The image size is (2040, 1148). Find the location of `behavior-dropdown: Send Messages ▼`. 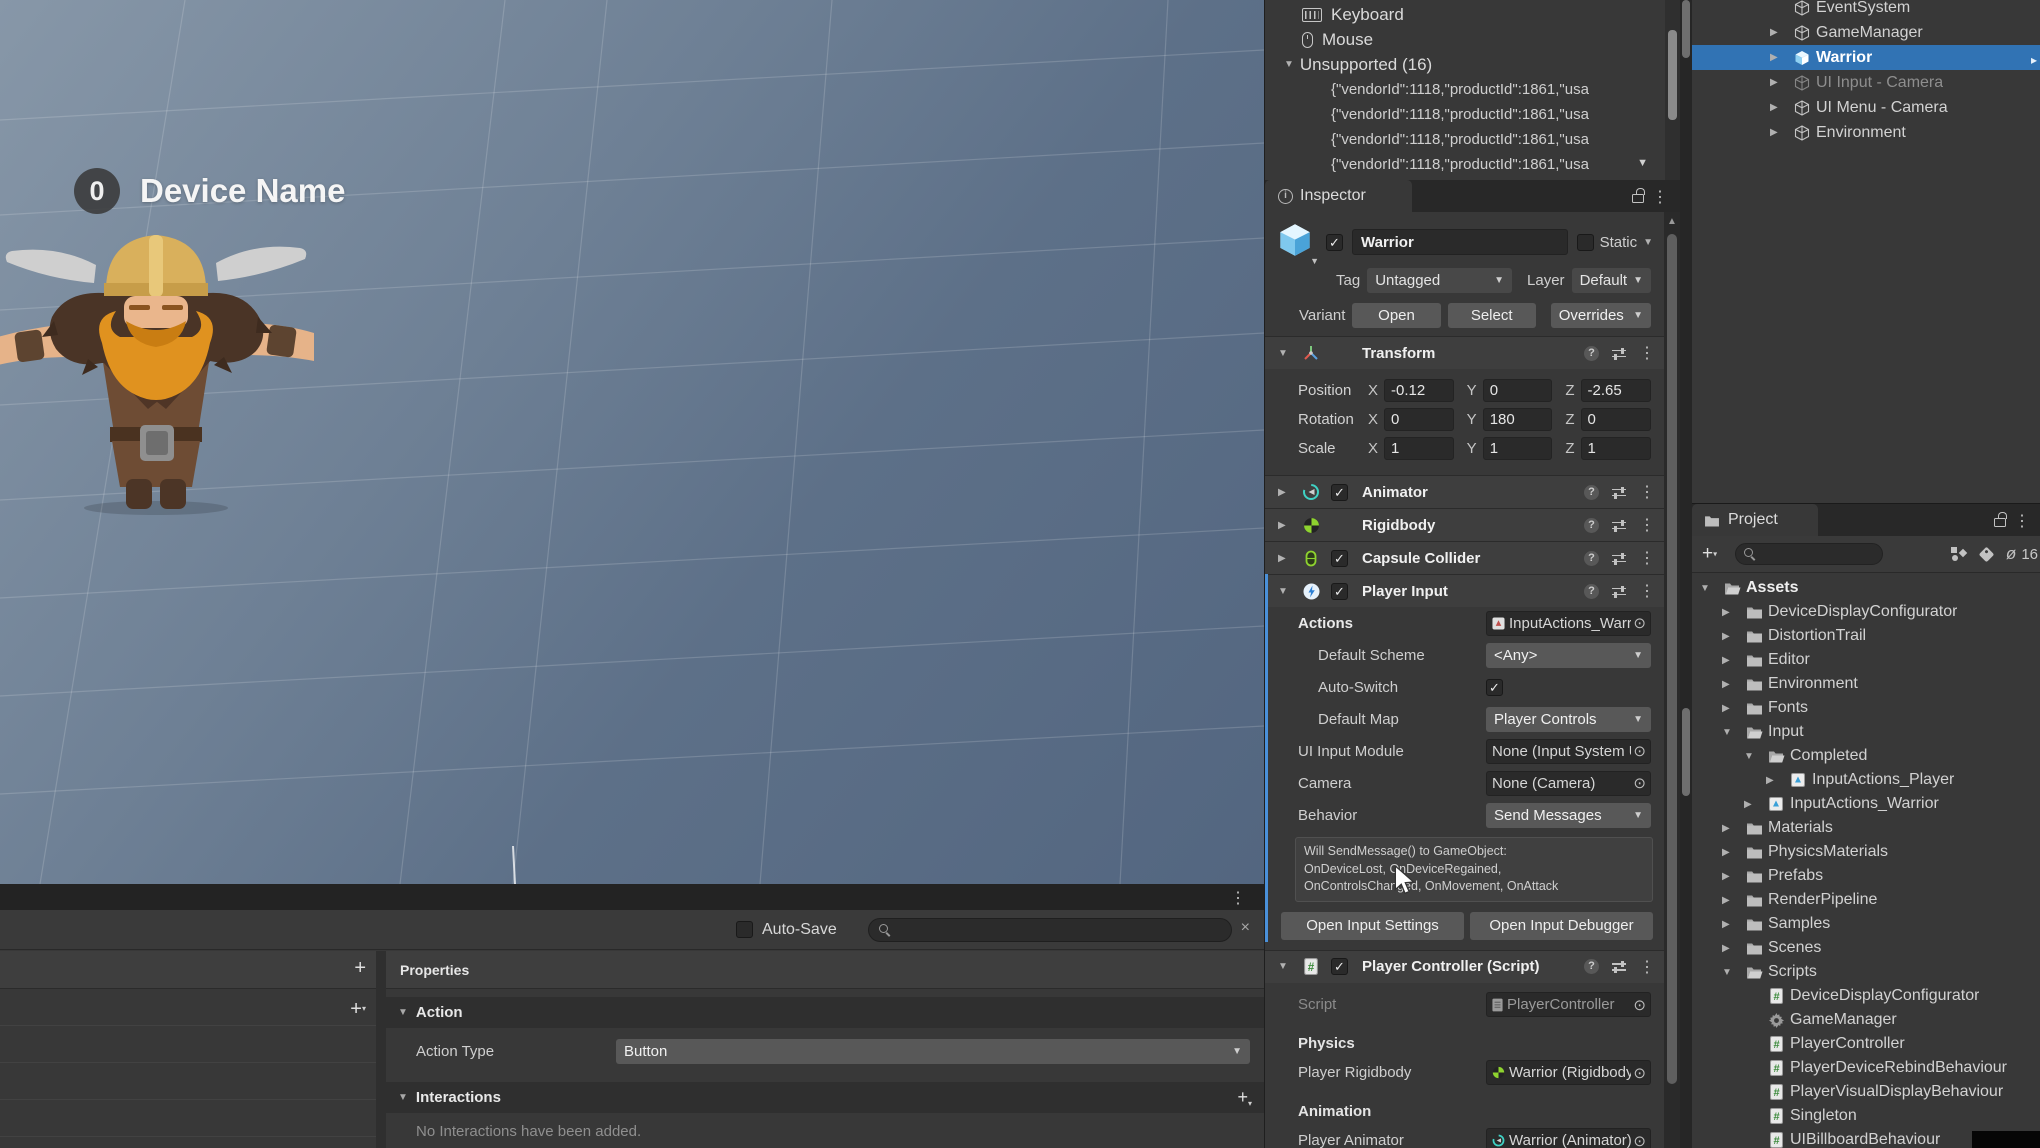

behavior-dropdown: Send Messages ▼ is located at coordinates (1568, 815).